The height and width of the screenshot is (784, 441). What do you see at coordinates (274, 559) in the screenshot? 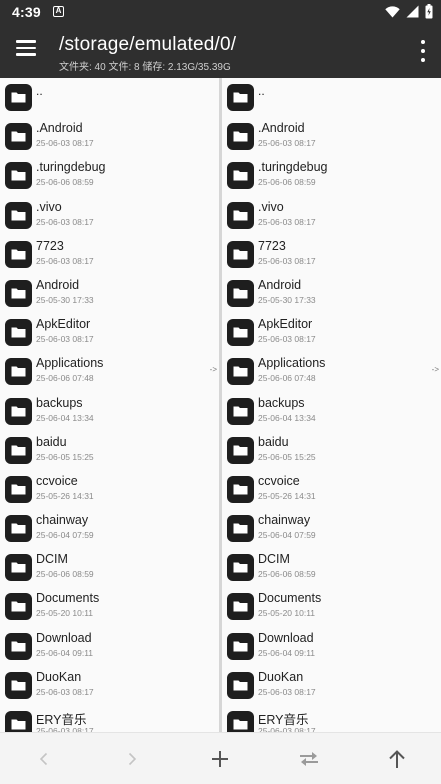
I see `file-name: DCIM` at bounding box center [274, 559].